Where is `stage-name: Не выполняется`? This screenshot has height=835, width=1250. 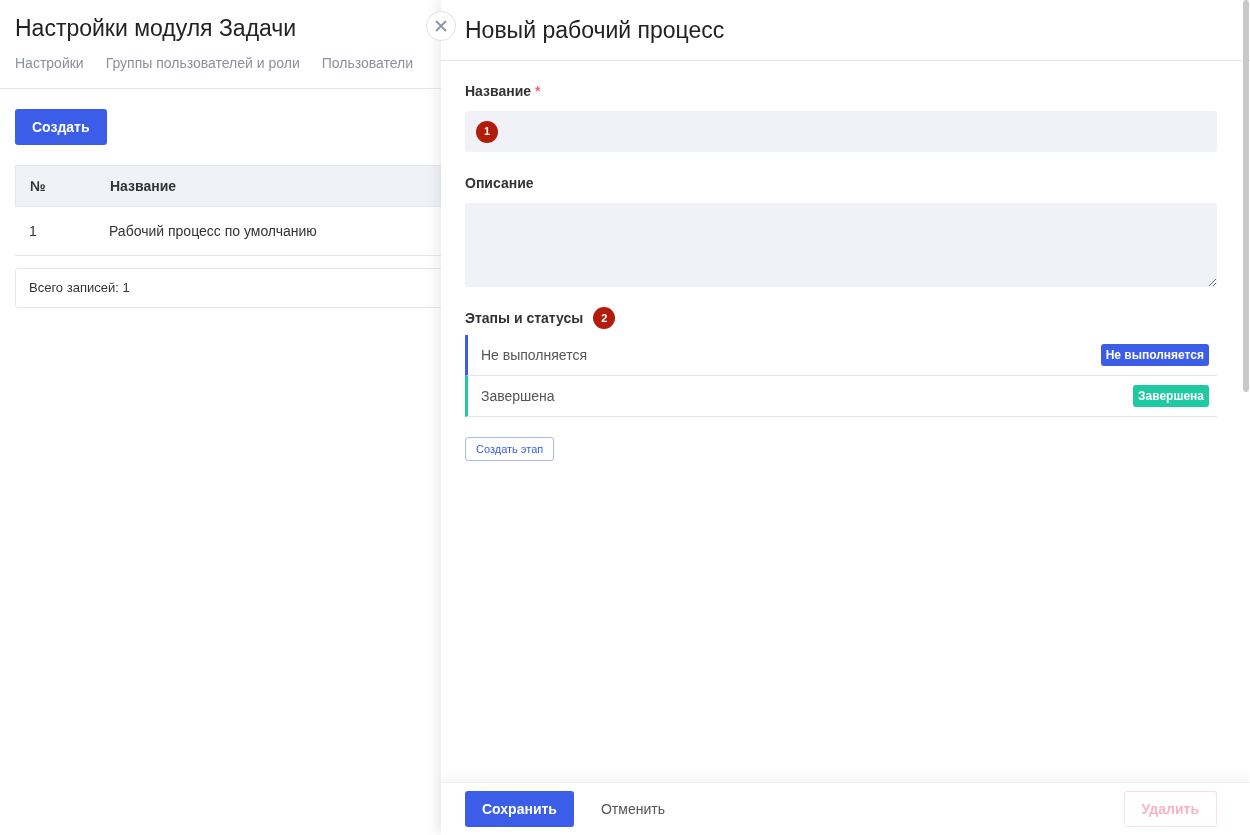
stage-name: Не выполняется is located at coordinates (534, 355).